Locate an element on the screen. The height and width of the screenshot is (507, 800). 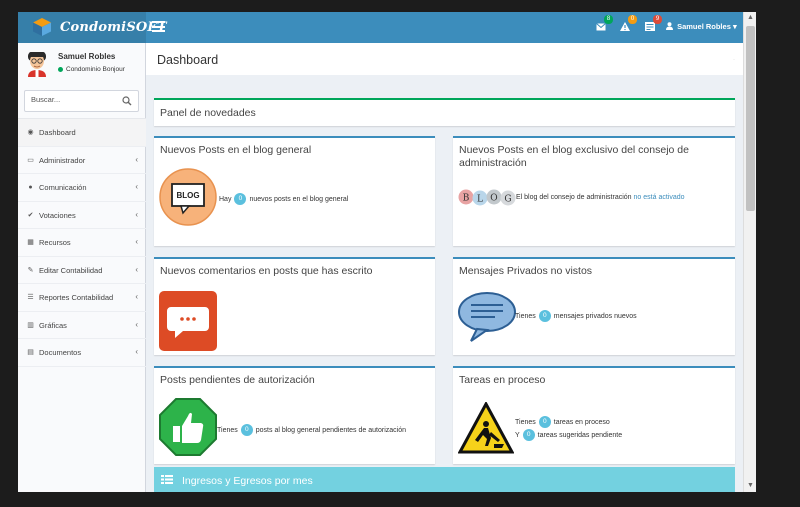
user-menu-dropdown: Samuel Robles ▾ is located at coordinates (701, 26).